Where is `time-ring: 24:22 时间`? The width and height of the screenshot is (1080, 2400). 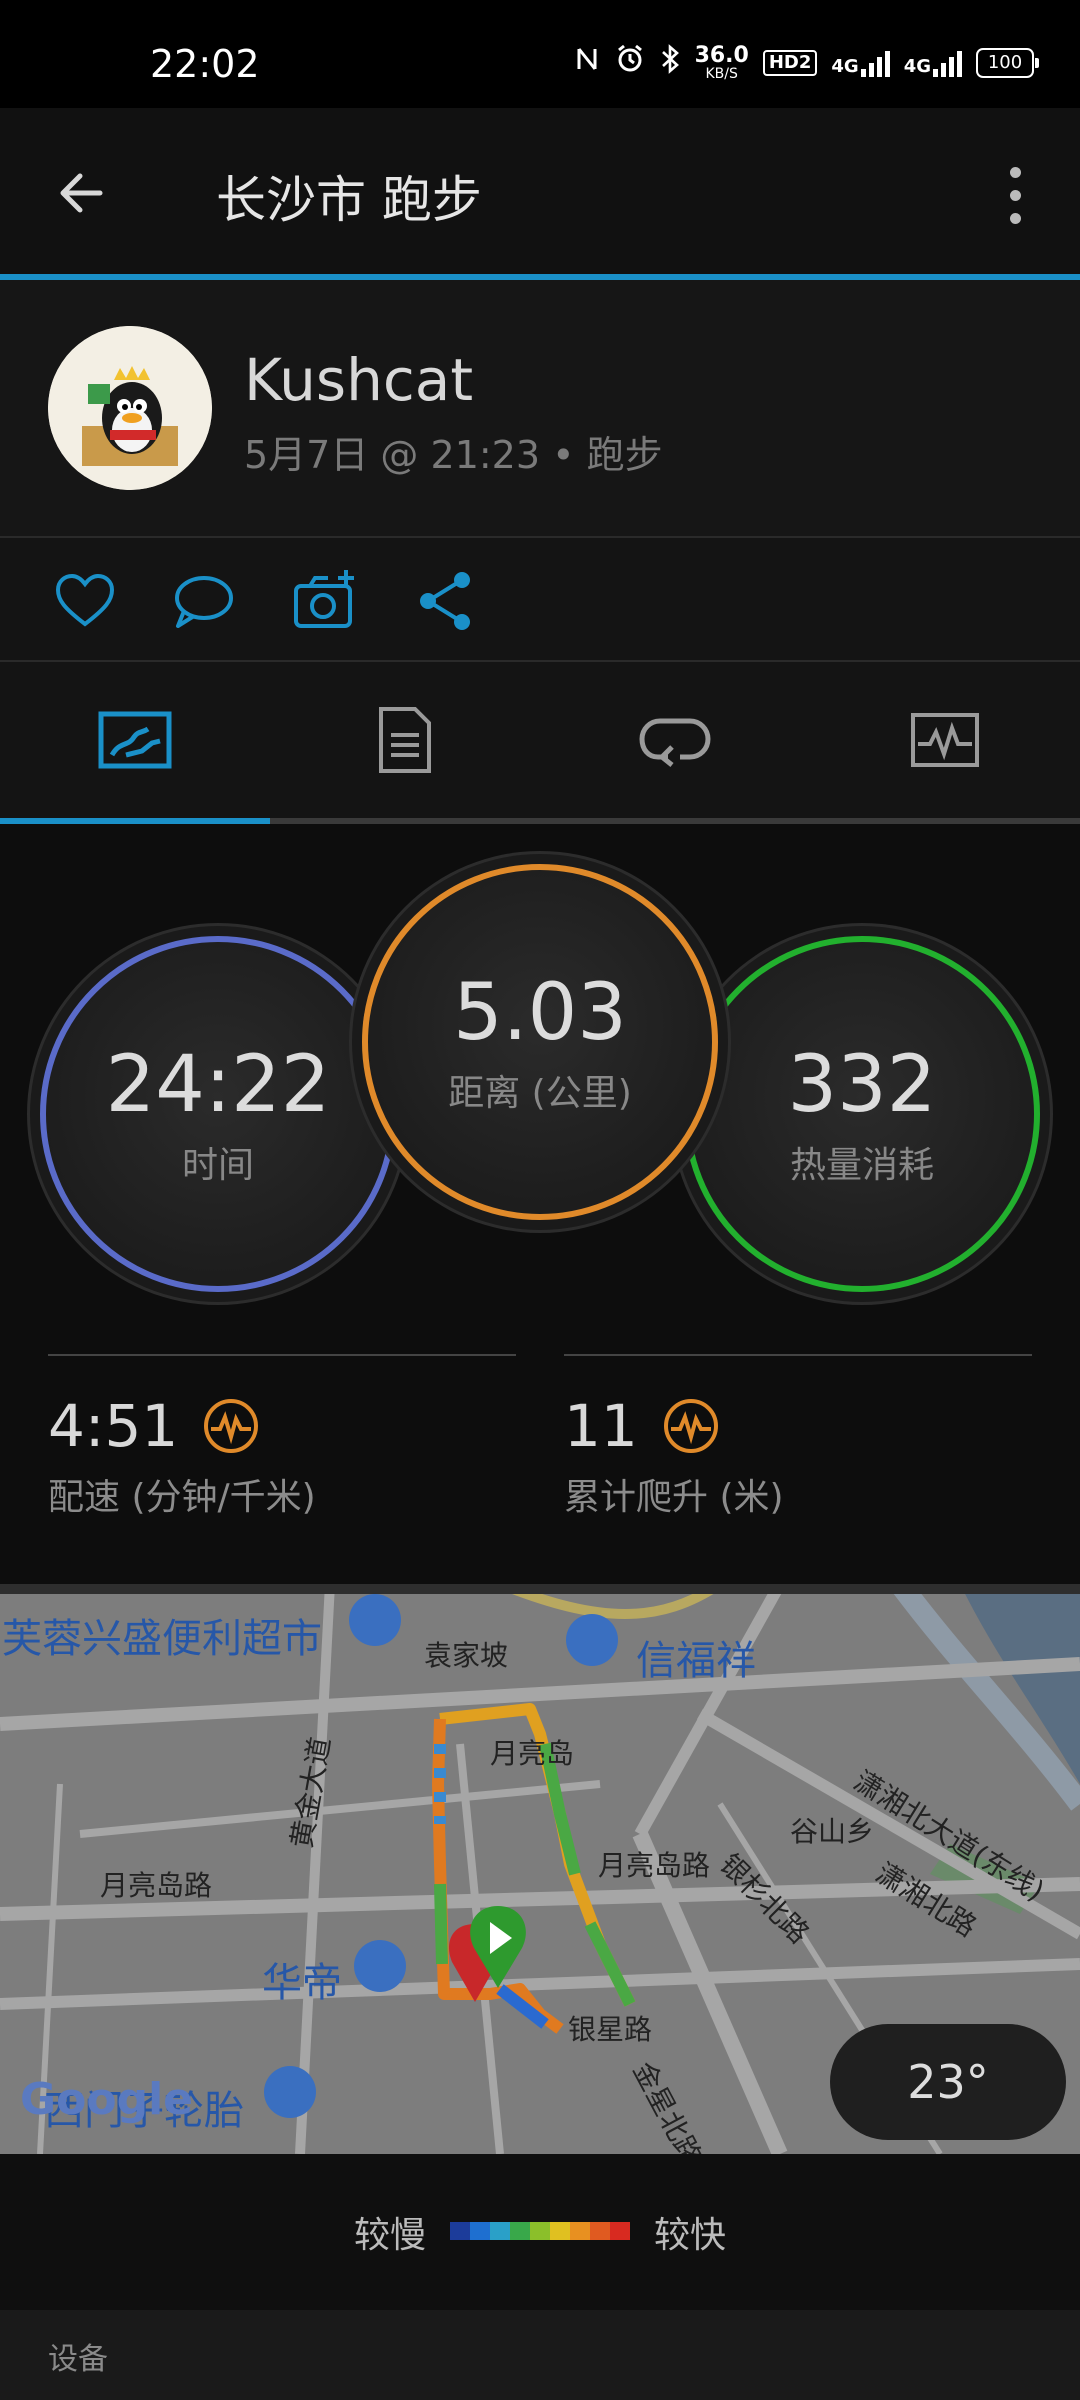 time-ring: 24:22 时间 is located at coordinates (218, 1114).